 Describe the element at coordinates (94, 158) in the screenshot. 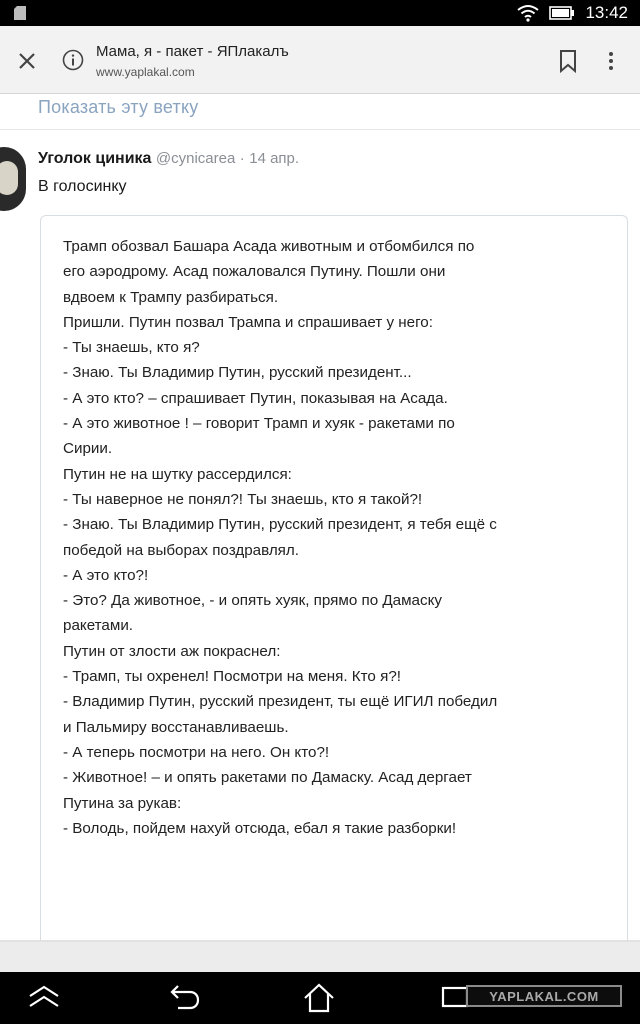

I see `author-name: Уголок циника` at that location.